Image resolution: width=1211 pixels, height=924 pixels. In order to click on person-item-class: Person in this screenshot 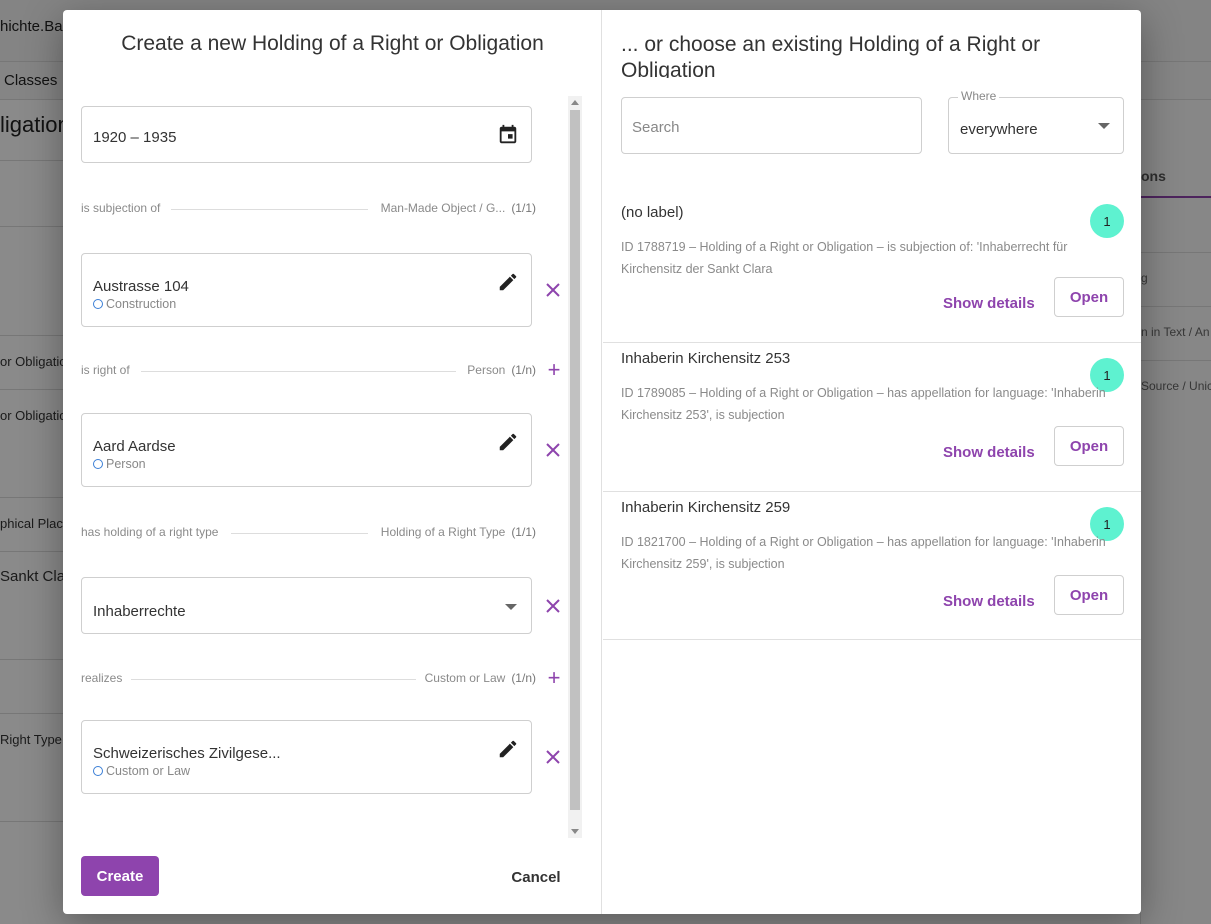, I will do `click(119, 464)`.